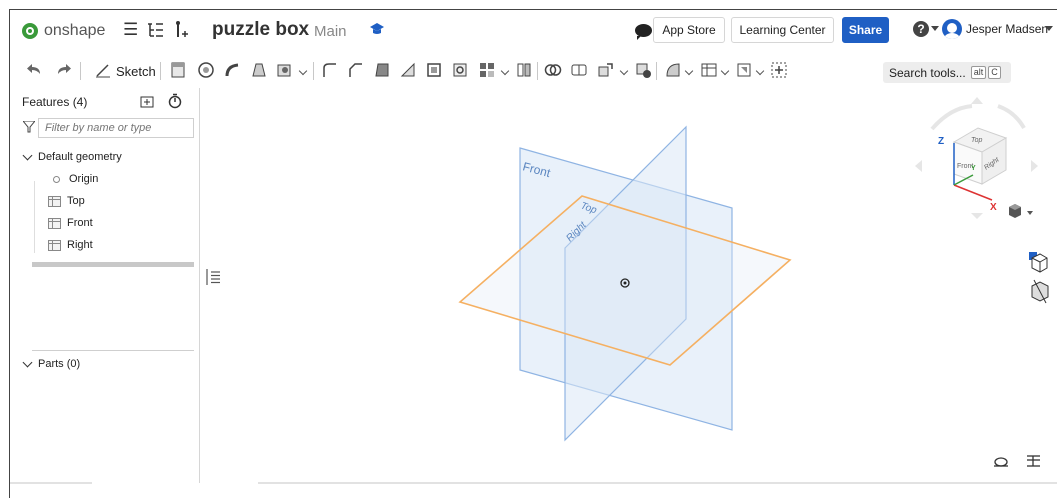 The height and width of the screenshot is (498, 1057). Describe the element at coordinates (977, 100) in the screenshot. I see `view-arrow-up` at that location.